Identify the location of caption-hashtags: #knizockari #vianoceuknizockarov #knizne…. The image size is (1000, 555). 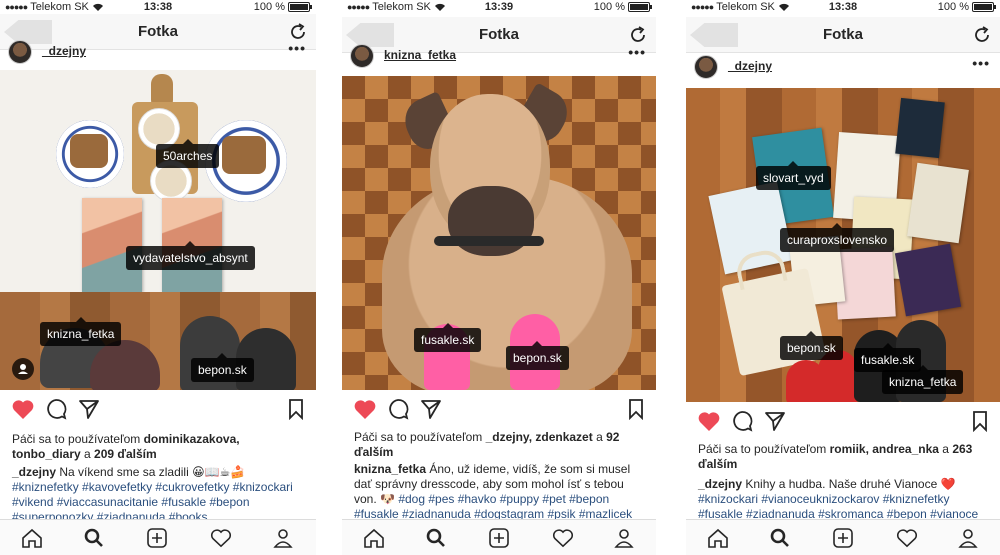
(838, 506).